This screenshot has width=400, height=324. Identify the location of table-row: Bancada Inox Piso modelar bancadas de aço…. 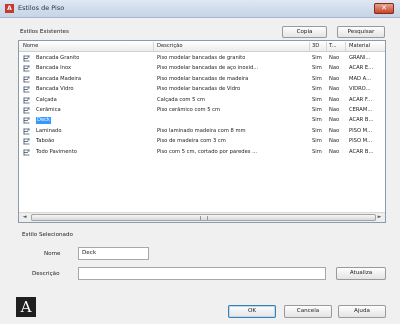
(202, 68).